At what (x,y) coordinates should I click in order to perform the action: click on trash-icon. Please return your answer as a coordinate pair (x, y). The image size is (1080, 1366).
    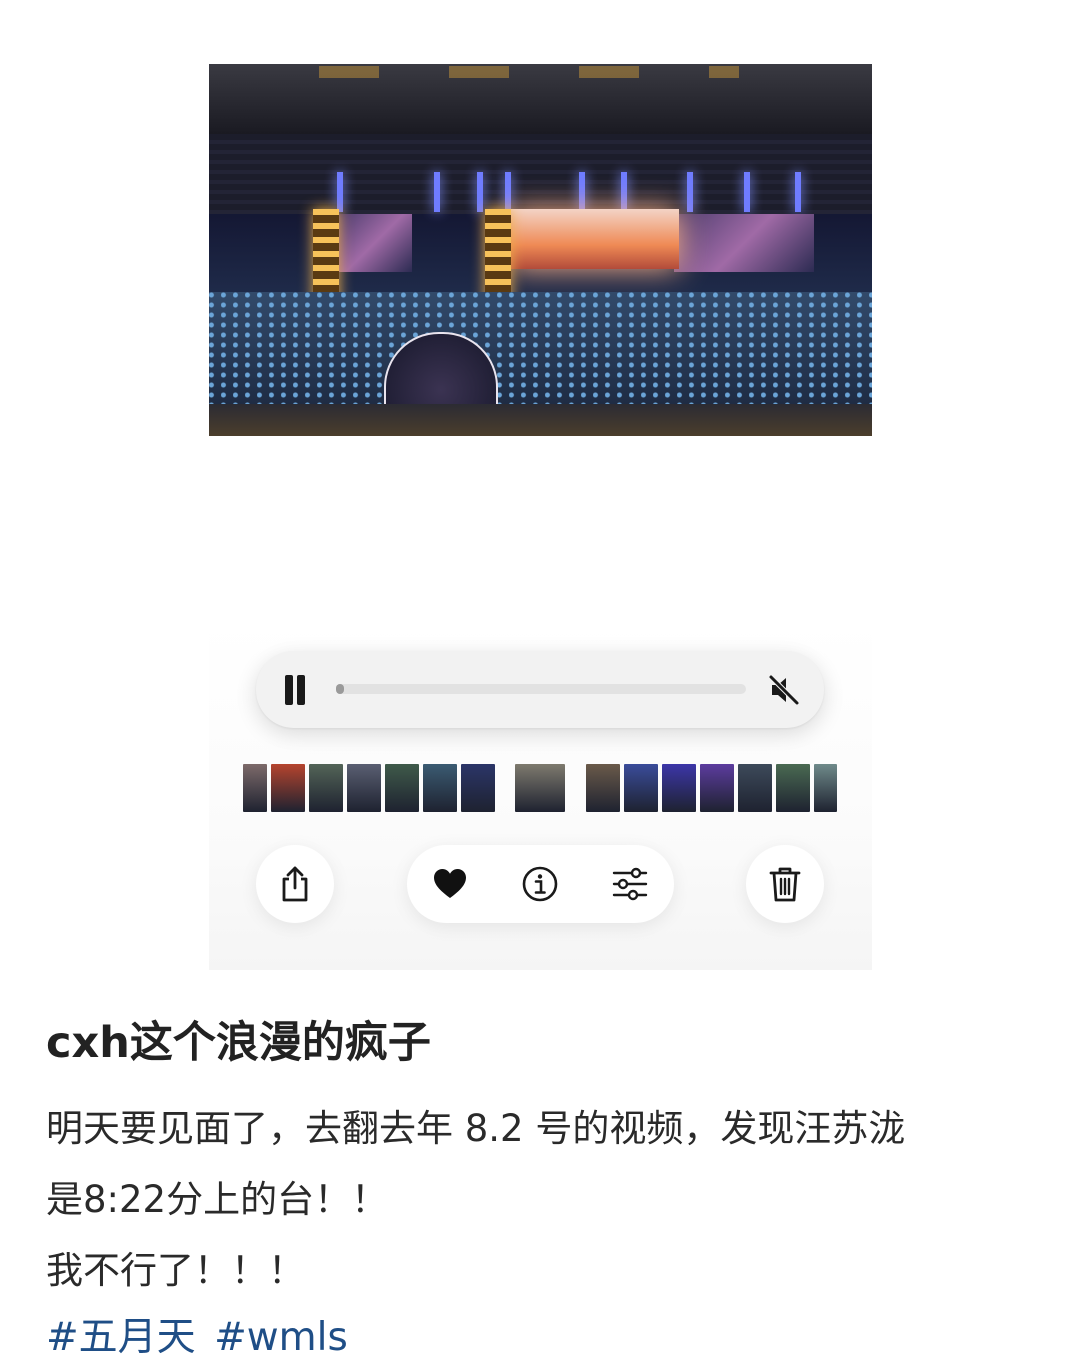
    Looking at the image, I should click on (785, 884).